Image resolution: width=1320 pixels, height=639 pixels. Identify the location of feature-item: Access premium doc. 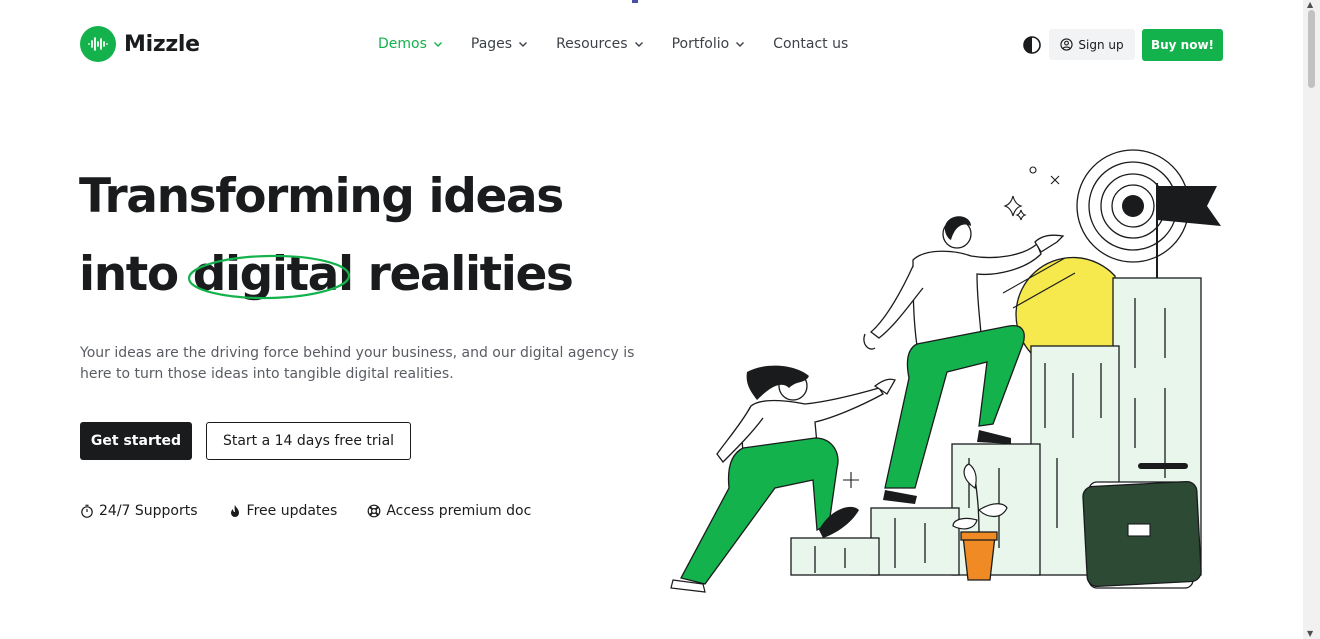
(449, 511).